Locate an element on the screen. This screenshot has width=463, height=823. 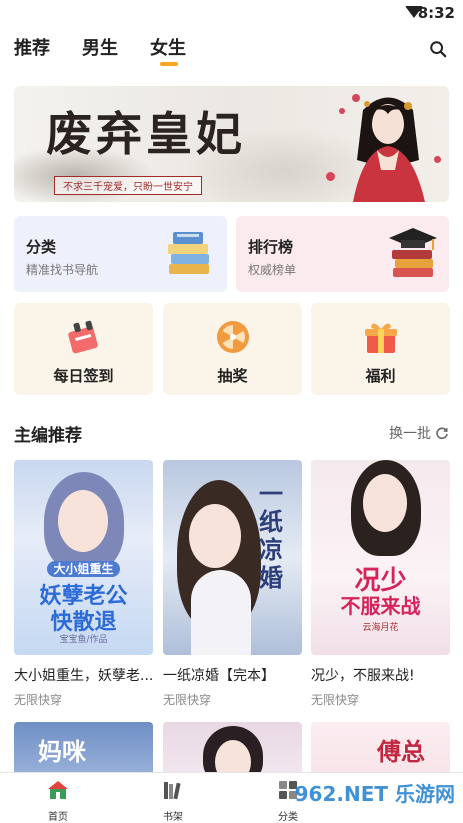
status-time: 8:32 is located at coordinates (436, 13).